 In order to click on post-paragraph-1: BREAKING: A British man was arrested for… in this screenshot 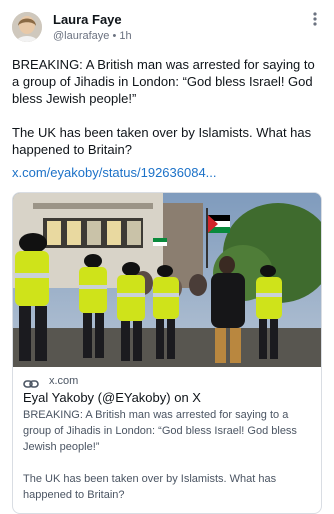, I will do `click(163, 81)`.